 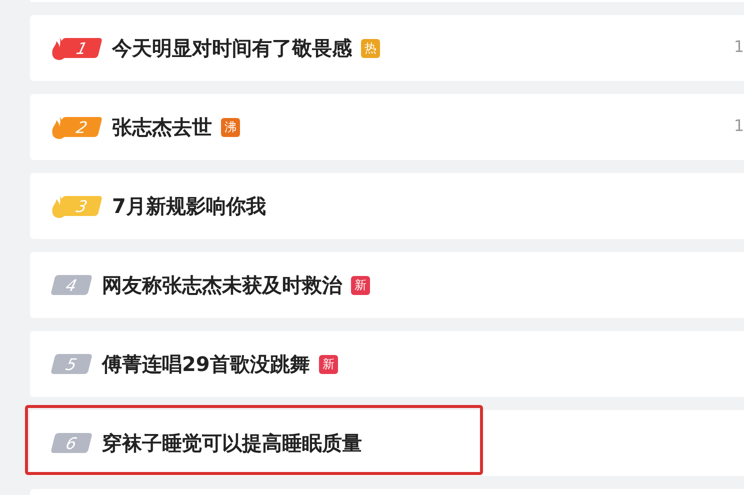 What do you see at coordinates (206, 364) in the screenshot?
I see `topic-title: 傅菁连唱29首歌没跳舞` at bounding box center [206, 364].